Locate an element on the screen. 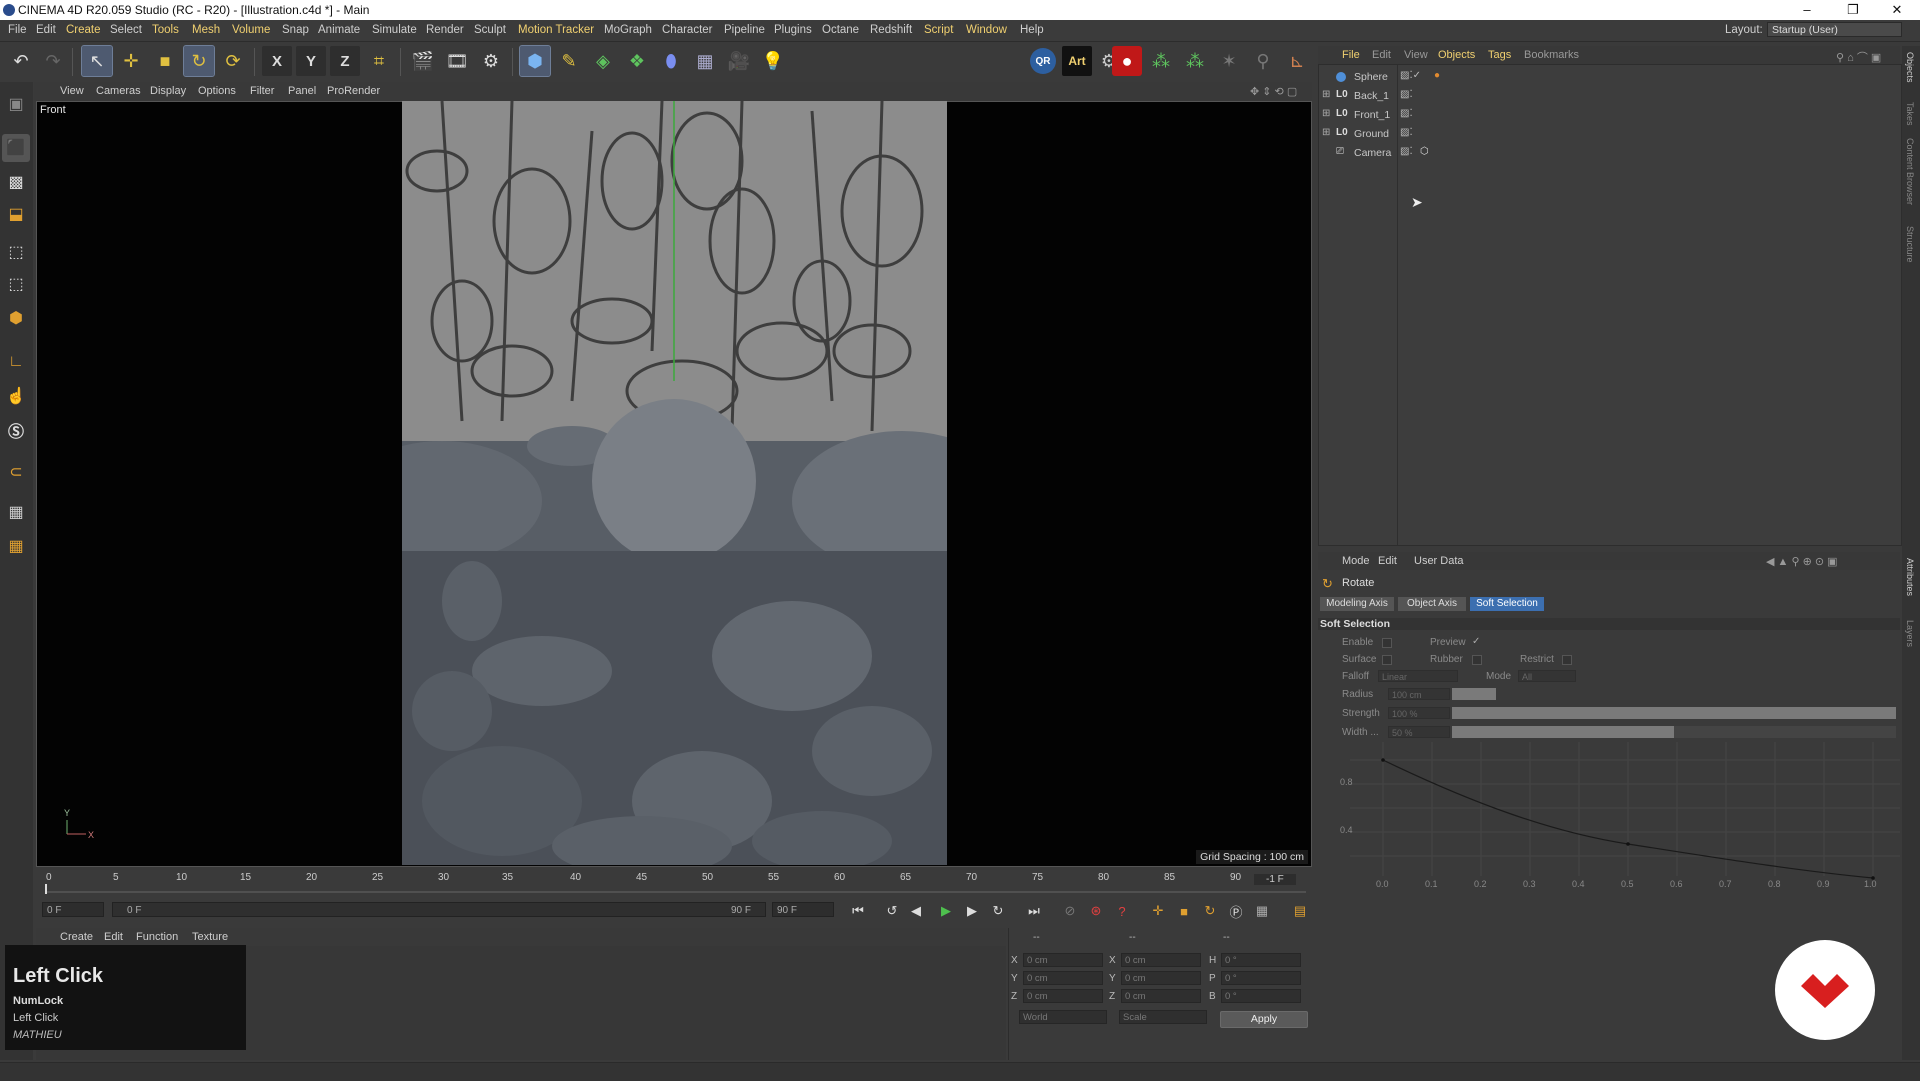 This screenshot has height=1081, width=1920. am-menu-mode: Mode is located at coordinates (1356, 561).